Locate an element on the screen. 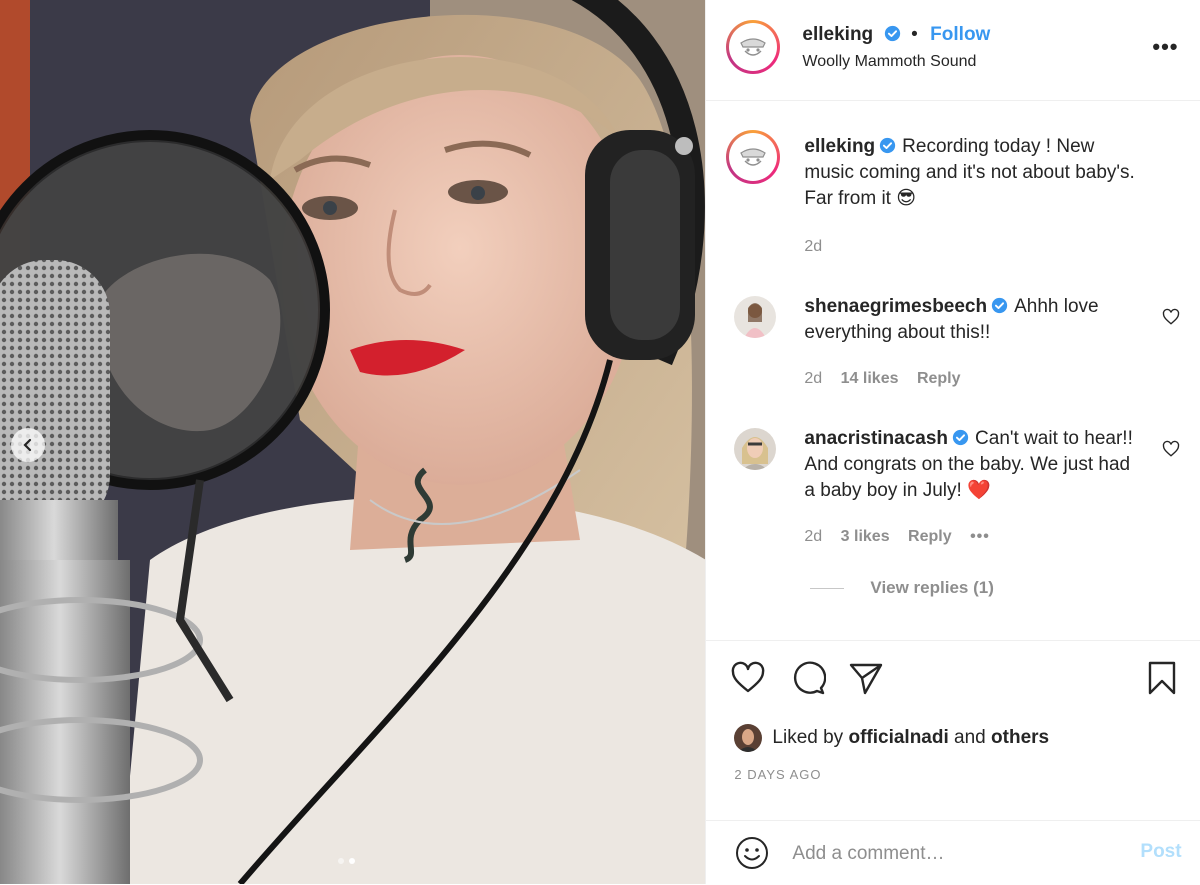  post-date: 2 DAYS AGO is located at coordinates (777, 774).